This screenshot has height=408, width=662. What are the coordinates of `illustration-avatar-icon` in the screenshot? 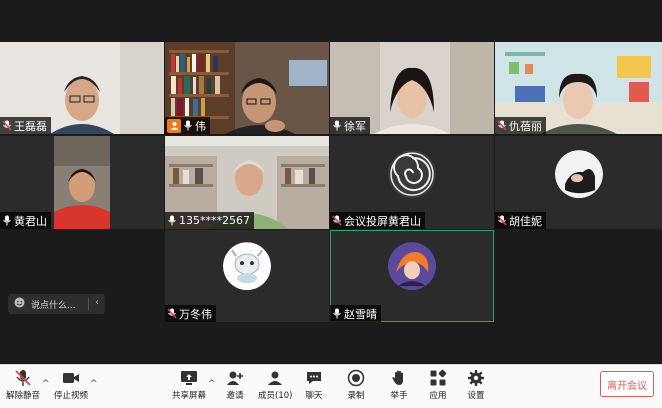 It's located at (412, 266).